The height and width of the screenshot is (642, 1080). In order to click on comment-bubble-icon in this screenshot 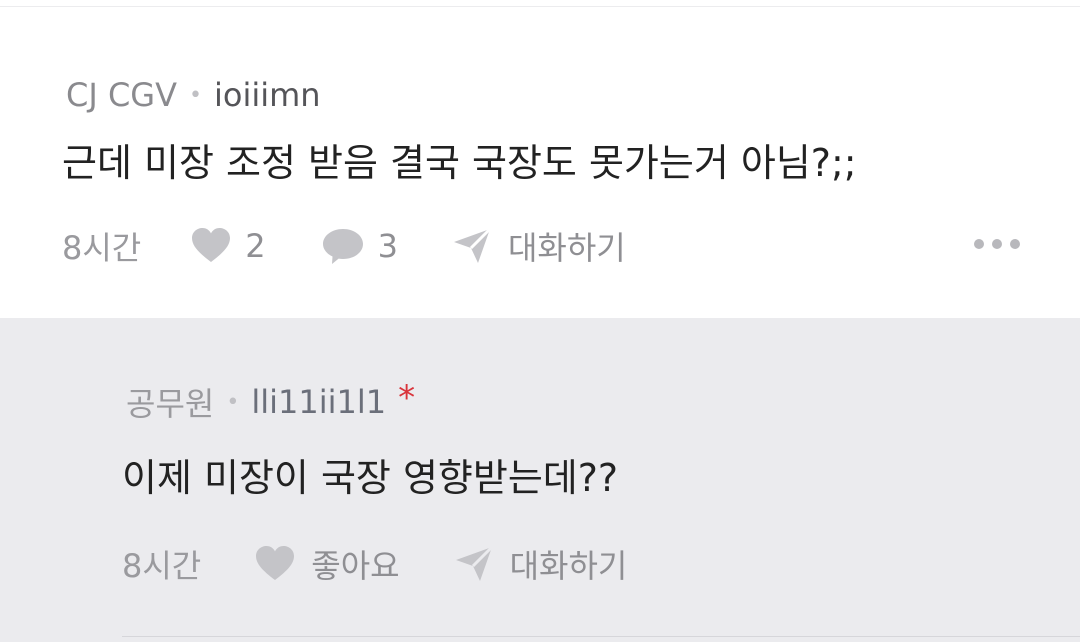, I will do `click(343, 246)`.